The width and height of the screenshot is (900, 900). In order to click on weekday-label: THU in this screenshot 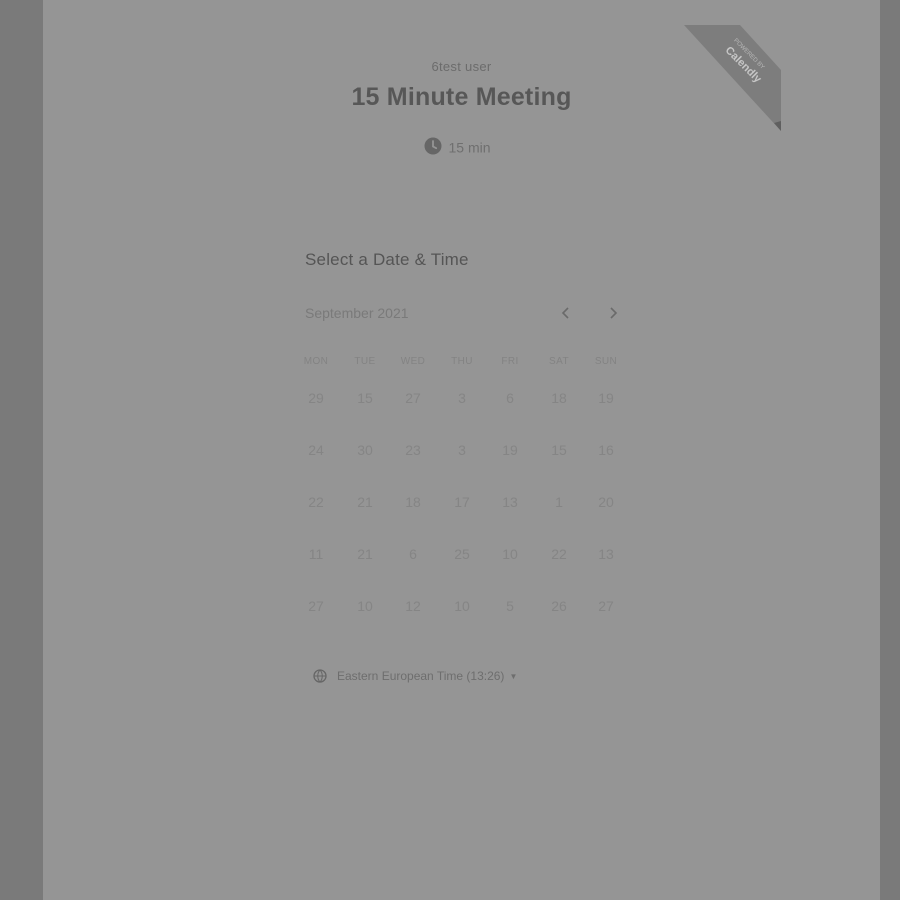, I will do `click(462, 361)`.